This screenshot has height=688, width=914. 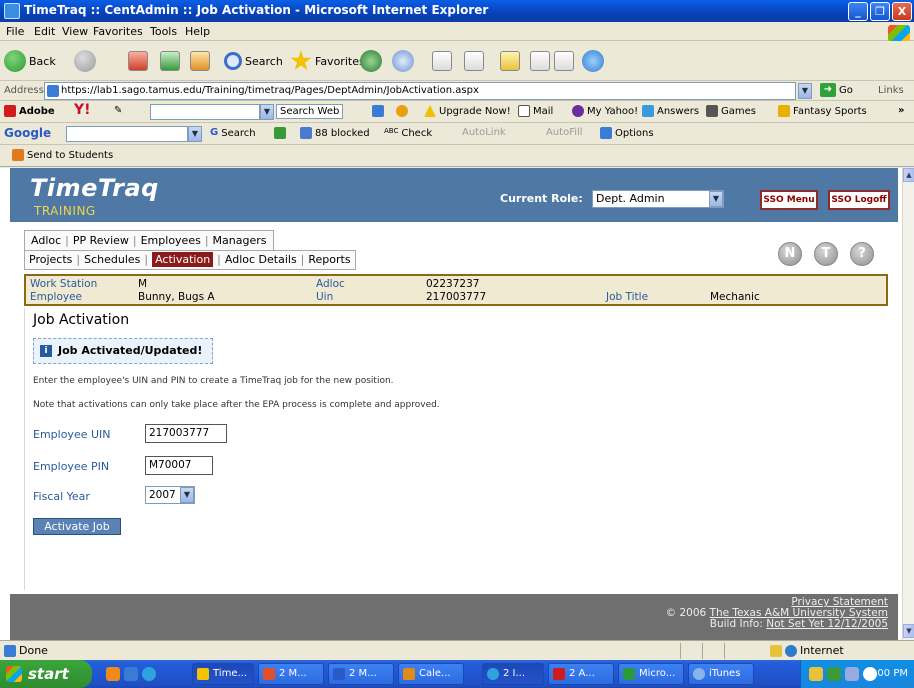 What do you see at coordinates (82, 110) in the screenshot?
I see `yahoo-logo: Y!` at bounding box center [82, 110].